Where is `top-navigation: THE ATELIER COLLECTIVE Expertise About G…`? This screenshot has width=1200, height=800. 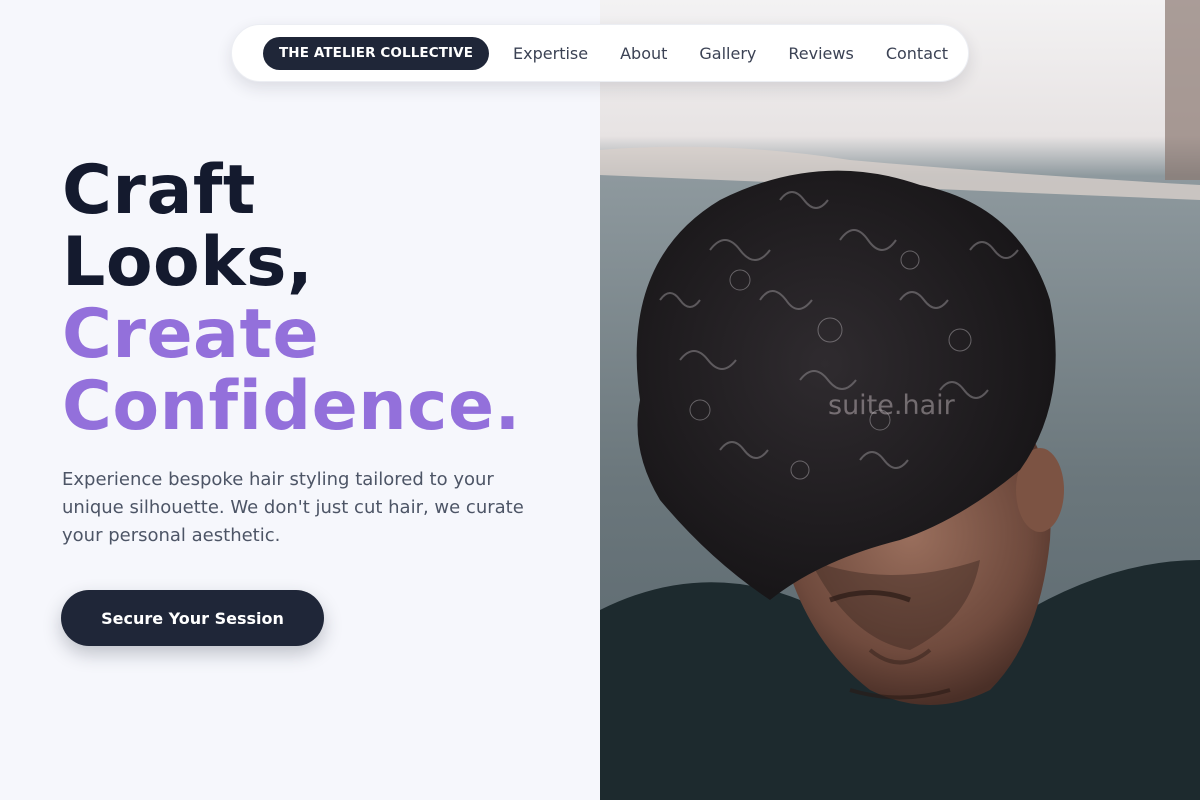 top-navigation: THE ATELIER COLLECTIVE Expertise About G… is located at coordinates (600, 53).